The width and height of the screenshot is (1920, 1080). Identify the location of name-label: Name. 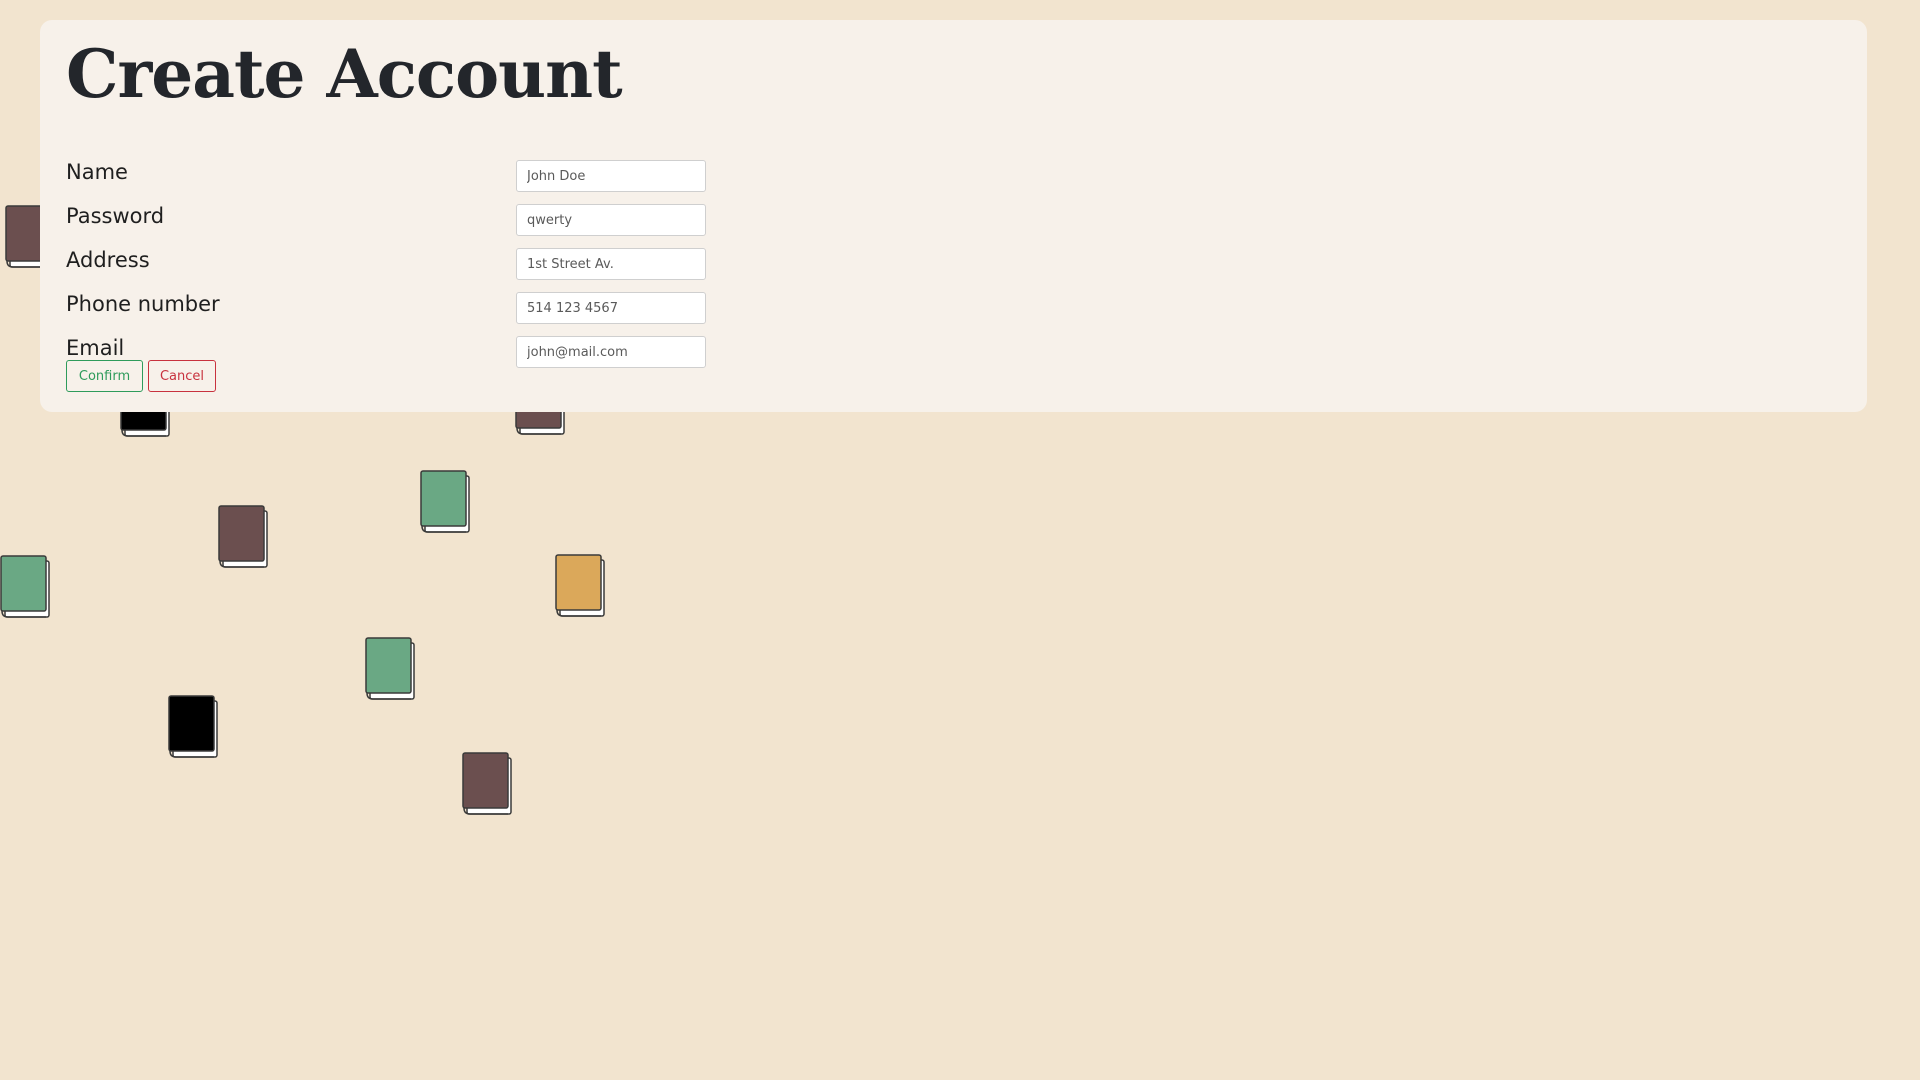
(97, 172).